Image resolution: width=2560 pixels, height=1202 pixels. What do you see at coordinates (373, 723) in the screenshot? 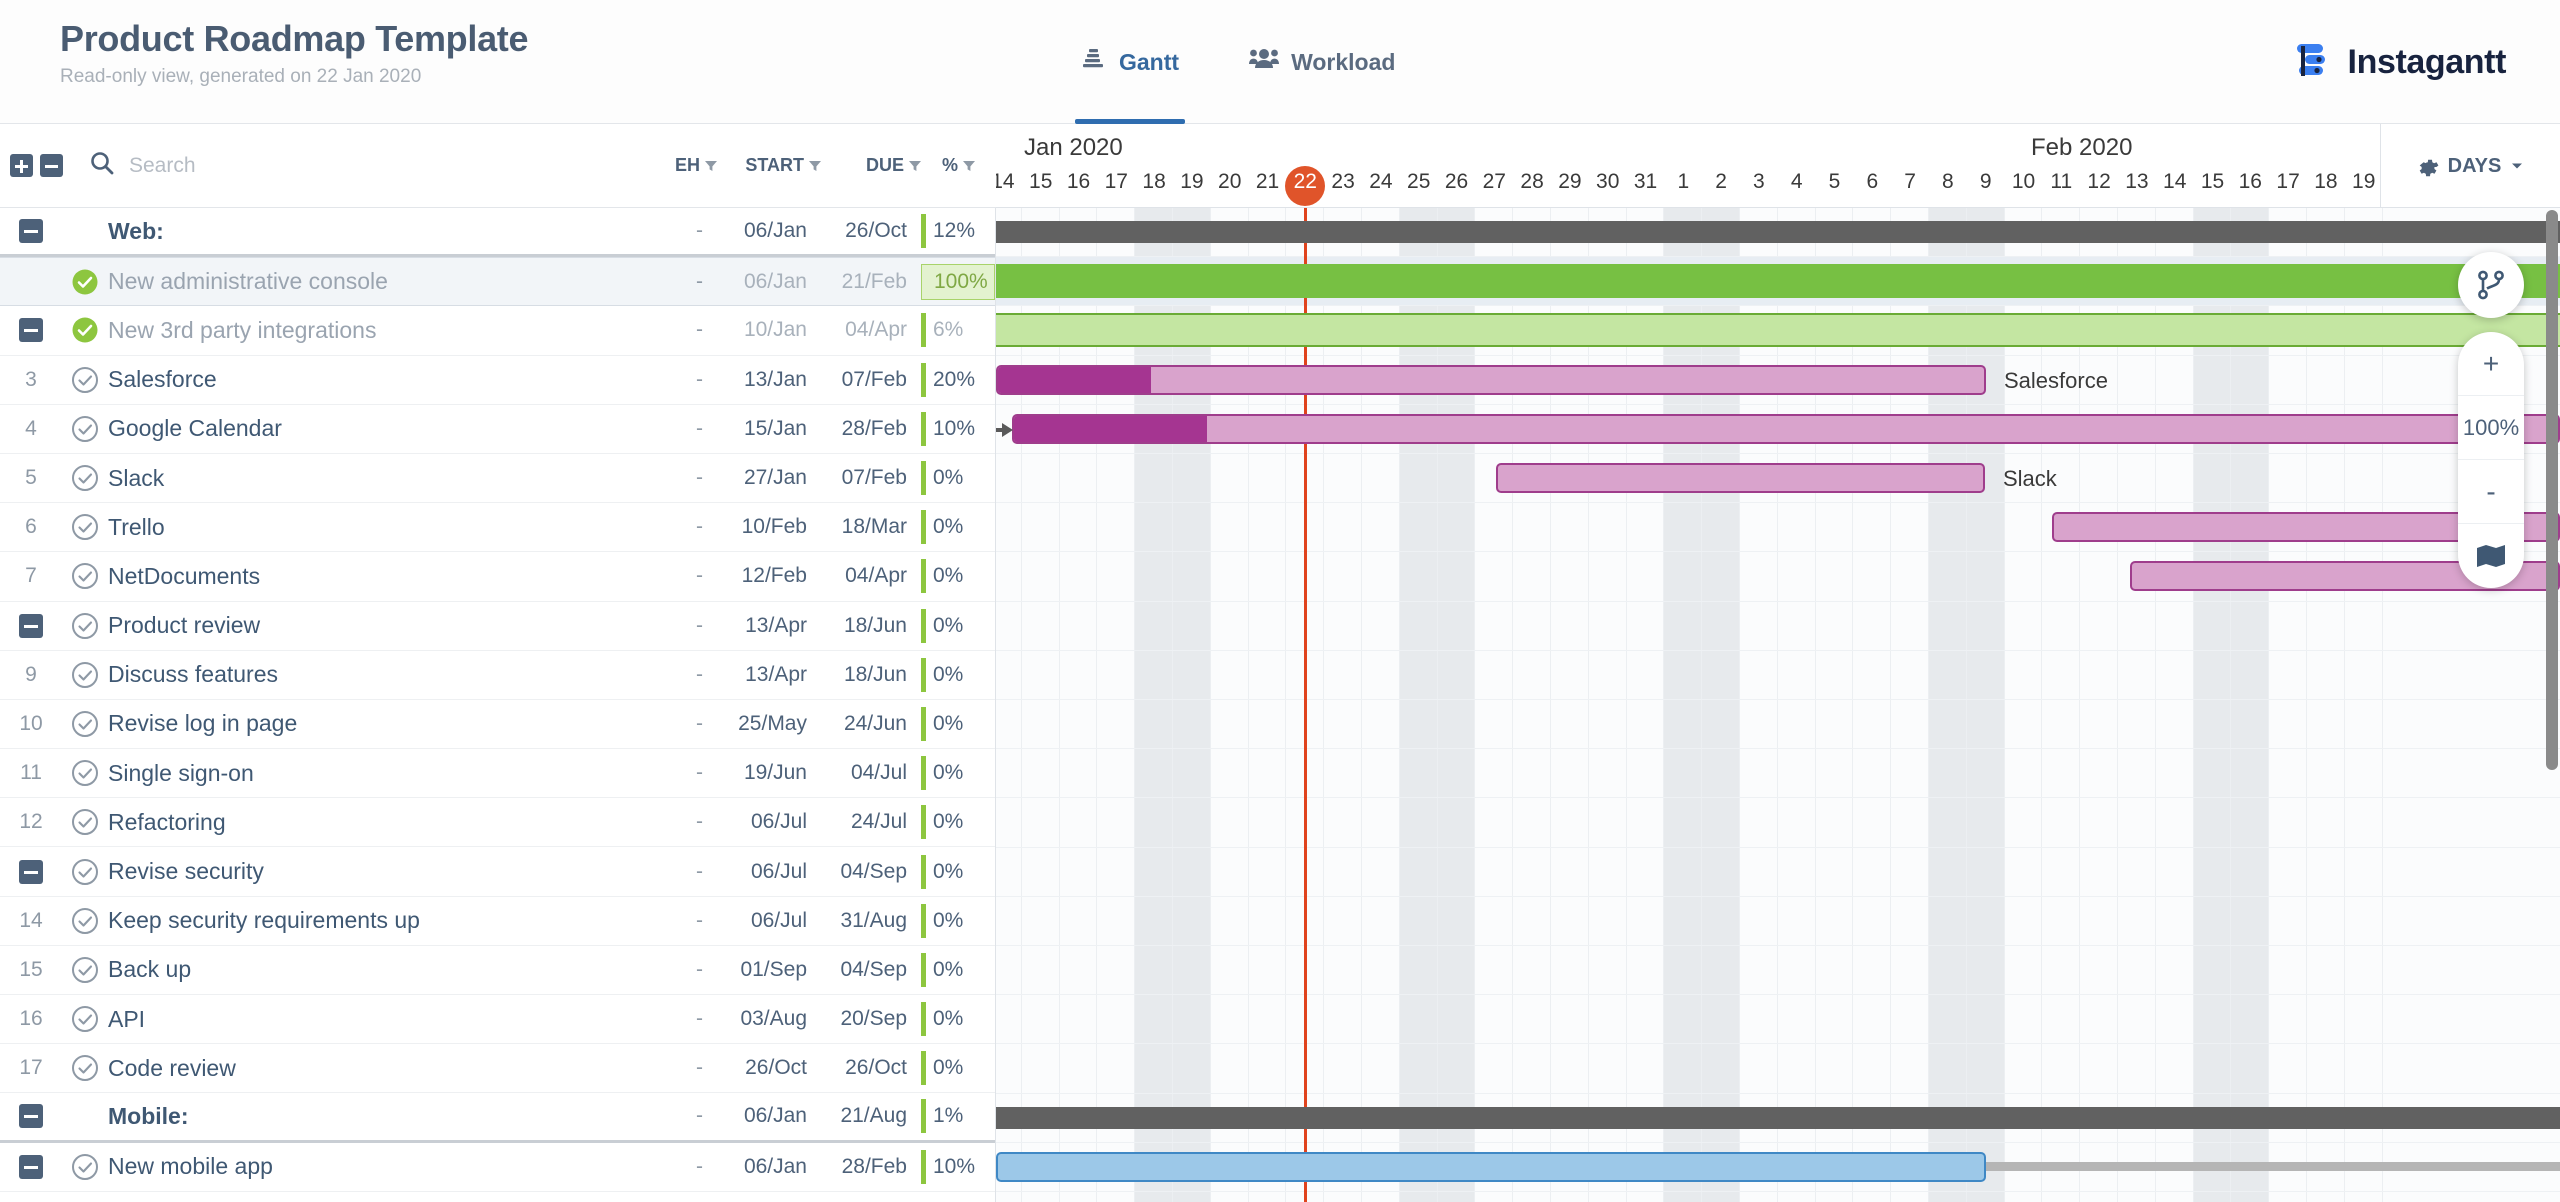
I see `task-name: Revise log in page` at bounding box center [373, 723].